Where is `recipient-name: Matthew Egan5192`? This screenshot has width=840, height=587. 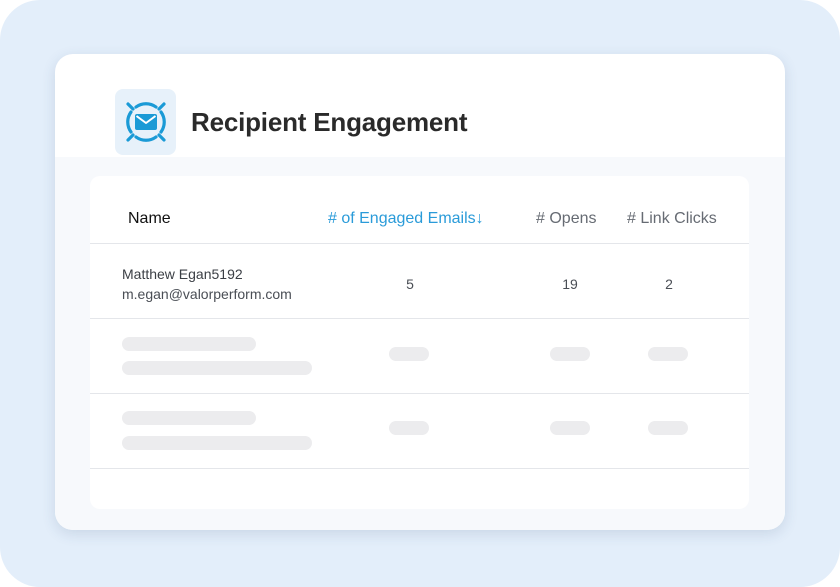 recipient-name: Matthew Egan5192 is located at coordinates (182, 274).